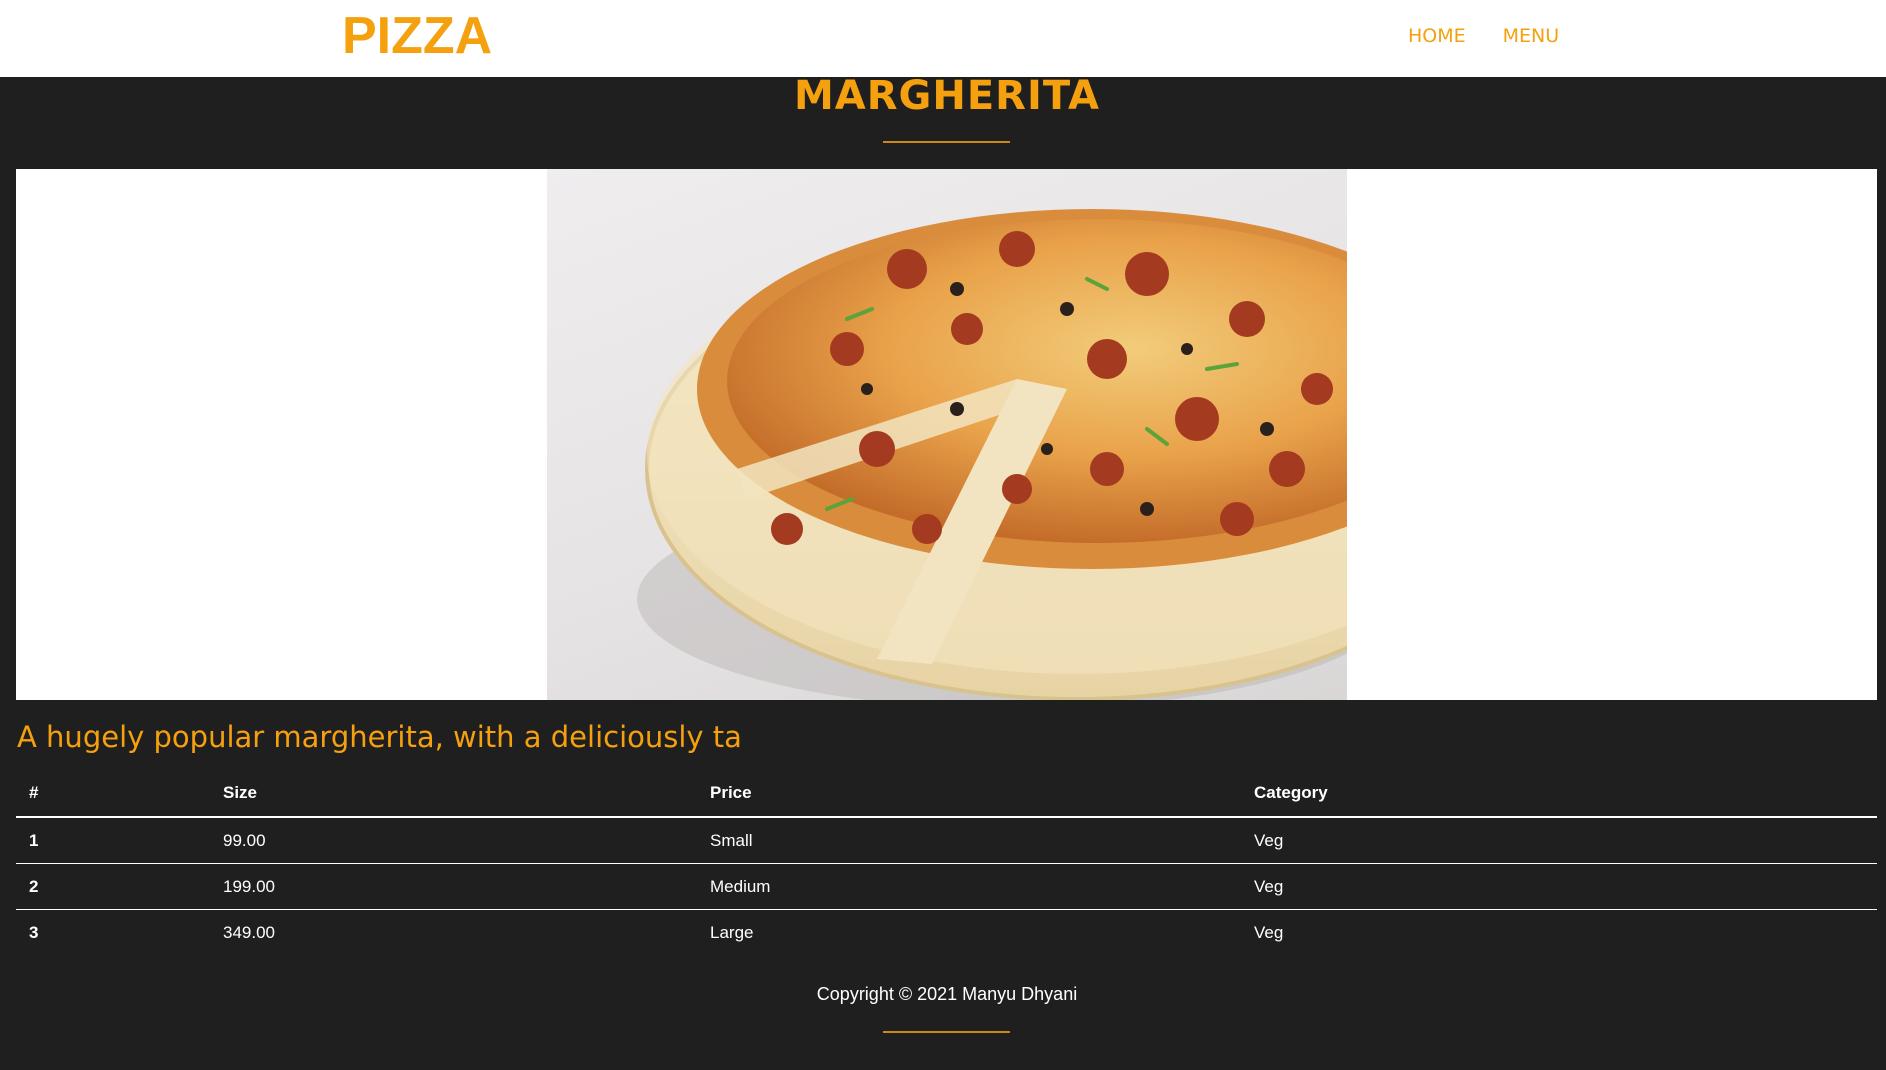  What do you see at coordinates (946, 96) in the screenshot?
I see `page-title: MARGHERITA` at bounding box center [946, 96].